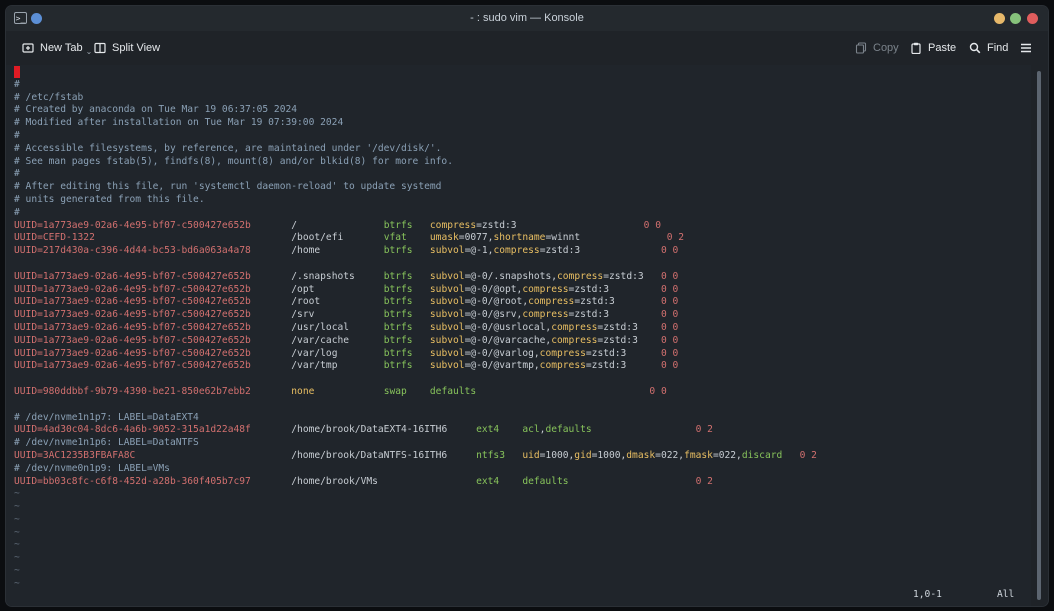  I want to click on new-tab-button: New Tab ⌄, so click(57, 48).